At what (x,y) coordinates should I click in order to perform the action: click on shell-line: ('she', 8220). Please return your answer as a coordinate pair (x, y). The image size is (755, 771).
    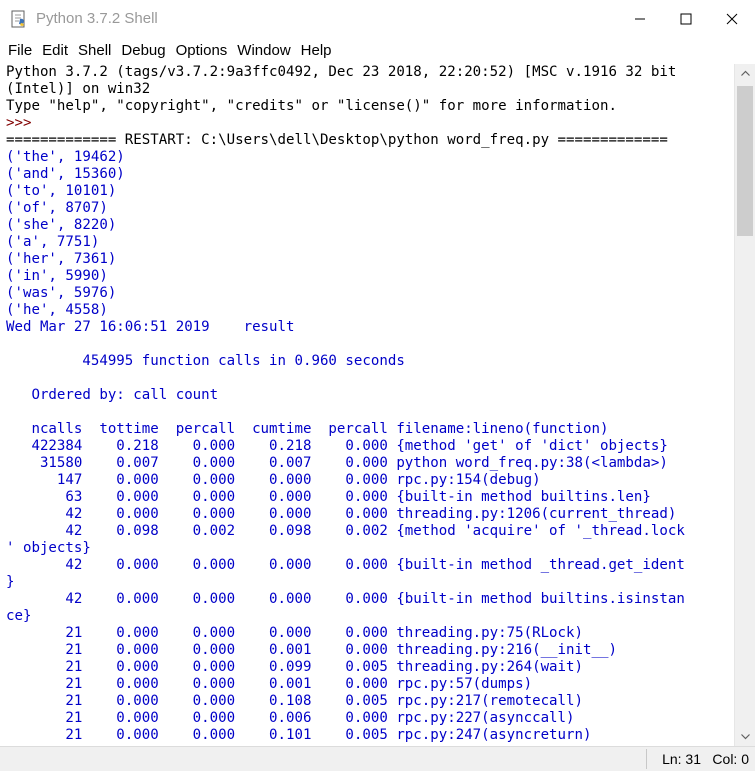
    Looking at the image, I should click on (61, 225).